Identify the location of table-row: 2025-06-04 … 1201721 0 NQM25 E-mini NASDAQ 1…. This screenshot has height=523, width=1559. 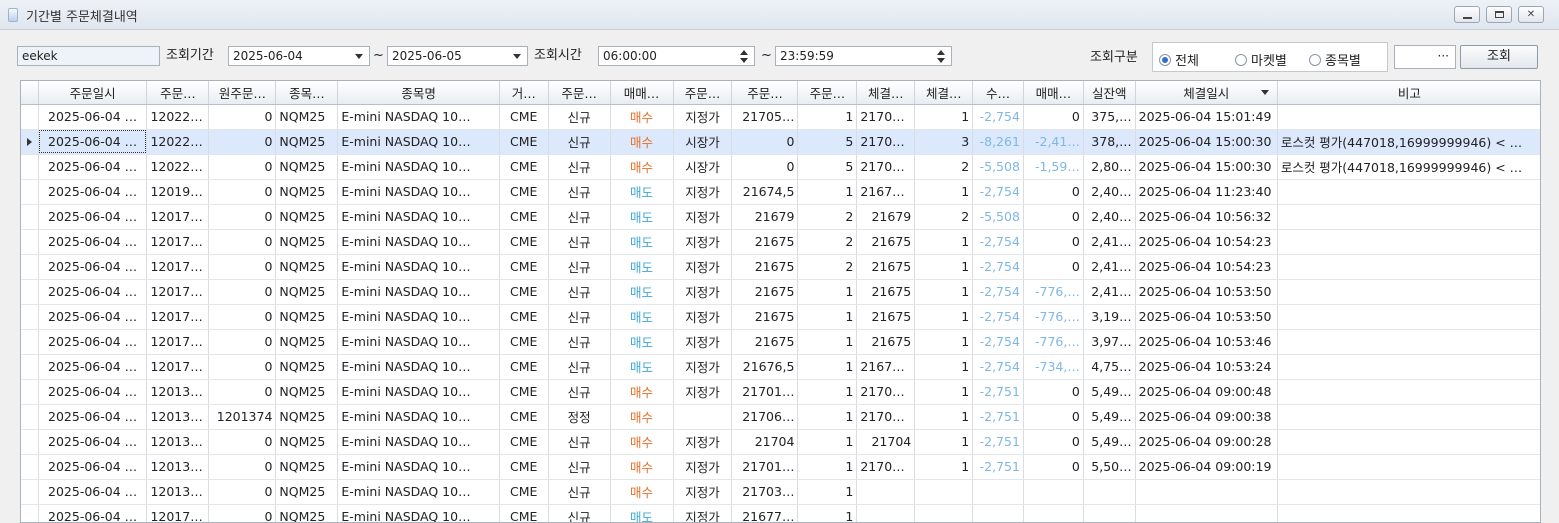
(780, 292).